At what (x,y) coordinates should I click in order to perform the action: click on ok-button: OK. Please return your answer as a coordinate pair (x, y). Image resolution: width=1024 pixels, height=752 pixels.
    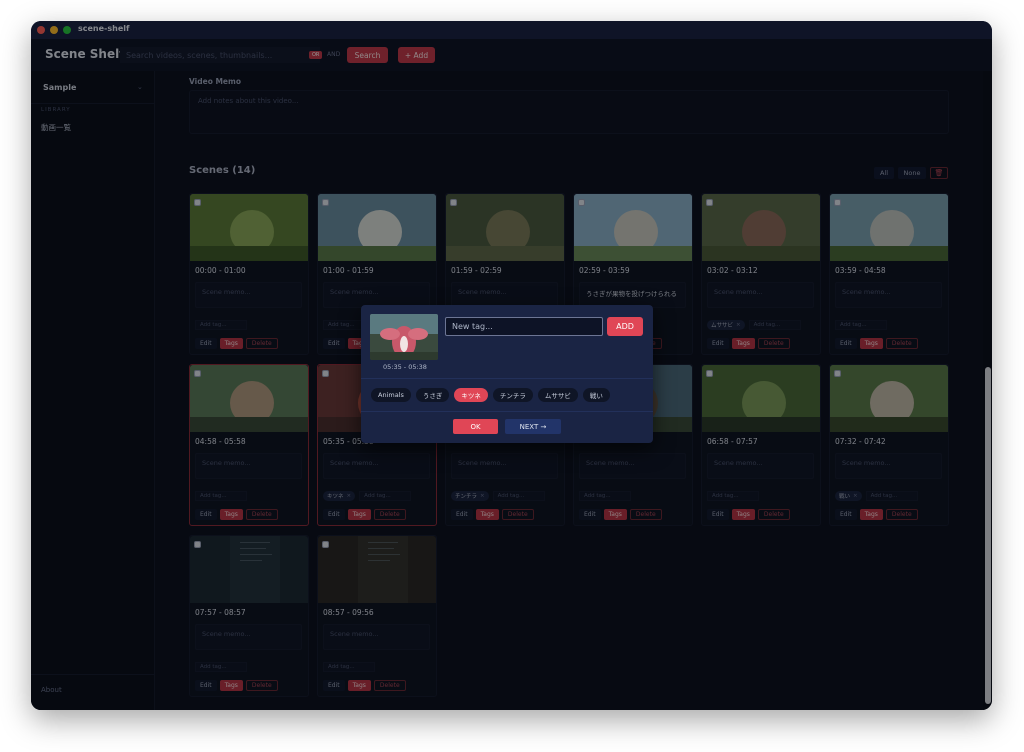
    Looking at the image, I should click on (475, 426).